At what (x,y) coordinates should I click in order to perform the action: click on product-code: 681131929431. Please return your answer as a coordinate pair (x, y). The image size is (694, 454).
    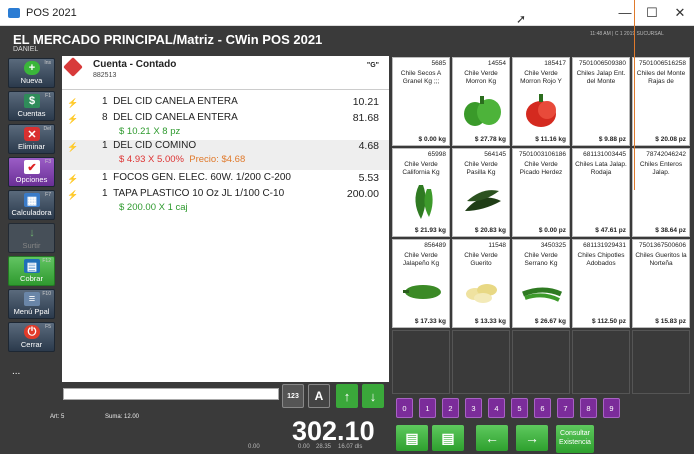
    Looking at the image, I should click on (604, 245).